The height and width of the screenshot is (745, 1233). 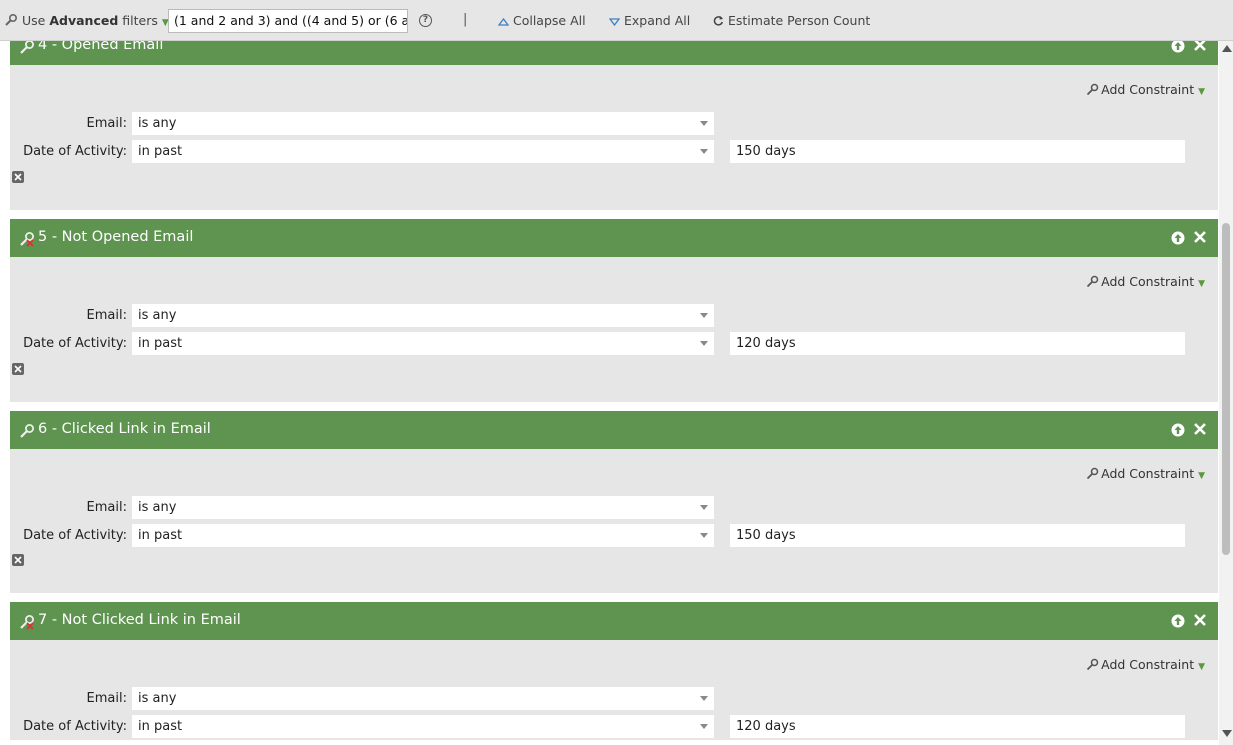 What do you see at coordinates (503, 21) in the screenshot?
I see `triangle-up-icon` at bounding box center [503, 21].